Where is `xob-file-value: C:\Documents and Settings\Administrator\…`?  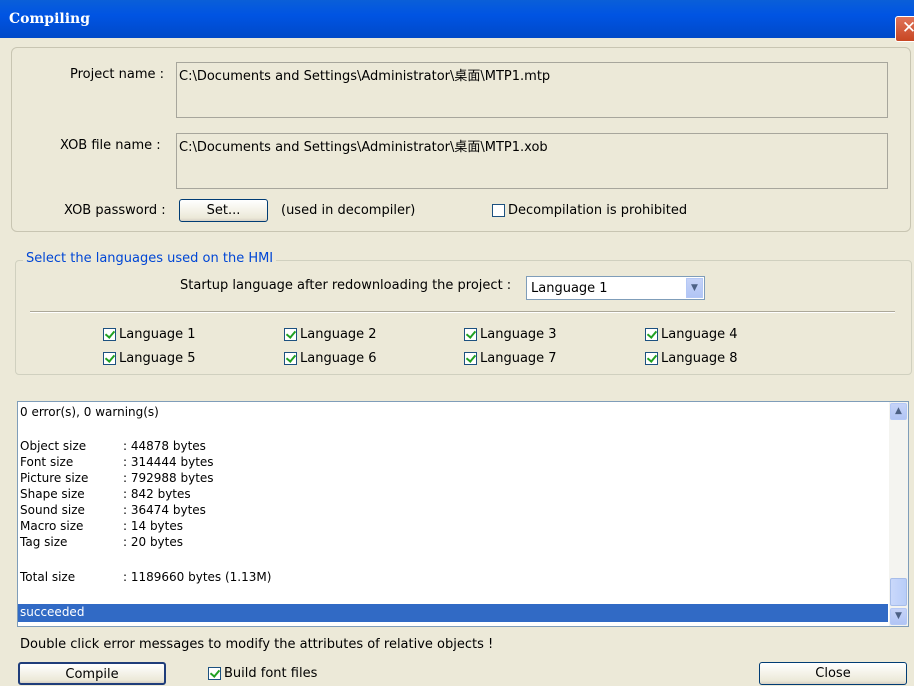 xob-file-value: C:\Documents and Settings\Administrator\… is located at coordinates (363, 147).